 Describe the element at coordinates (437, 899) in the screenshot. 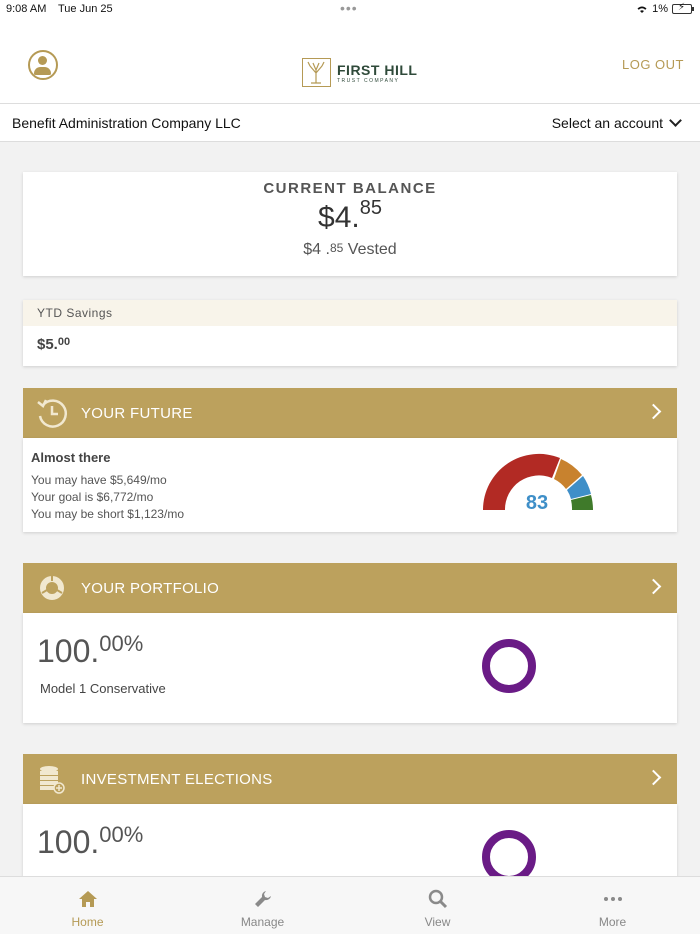

I see `search-icon` at that location.